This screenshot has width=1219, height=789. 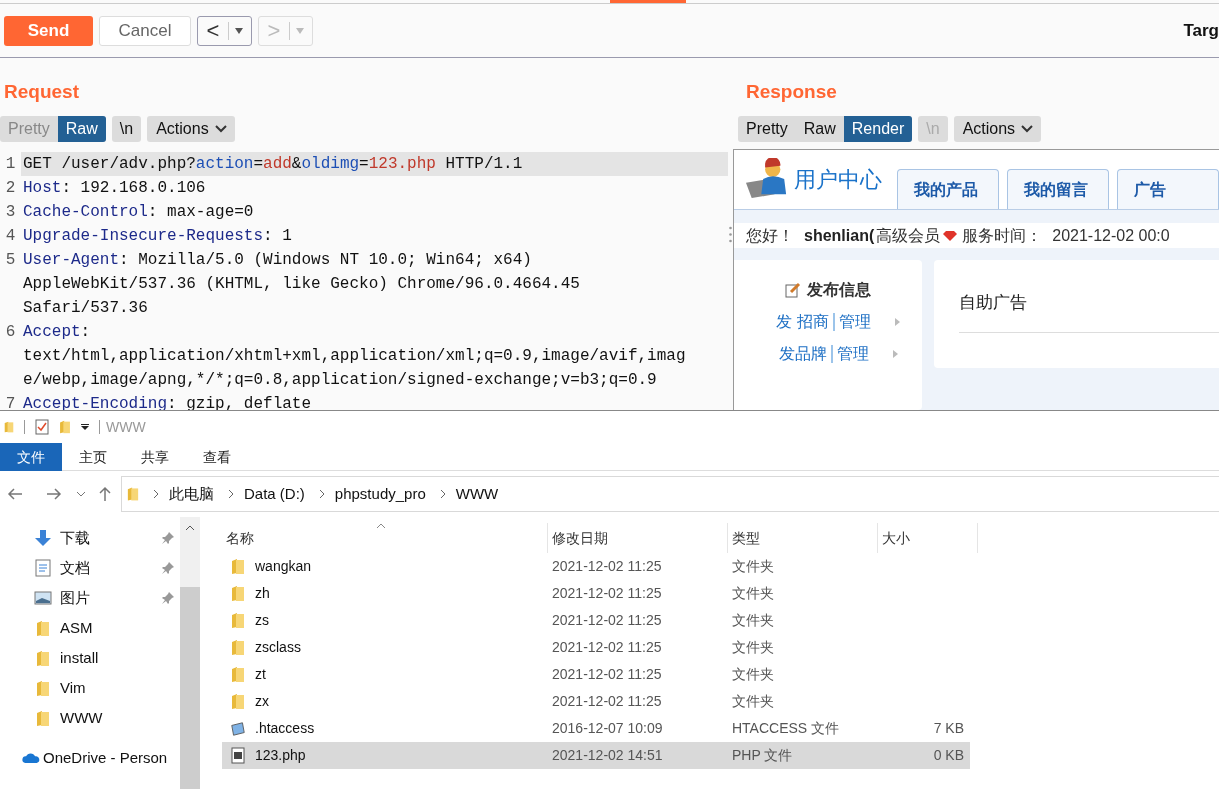 What do you see at coordinates (477, 494) in the screenshot?
I see `breadcrumb-item: WWW` at bounding box center [477, 494].